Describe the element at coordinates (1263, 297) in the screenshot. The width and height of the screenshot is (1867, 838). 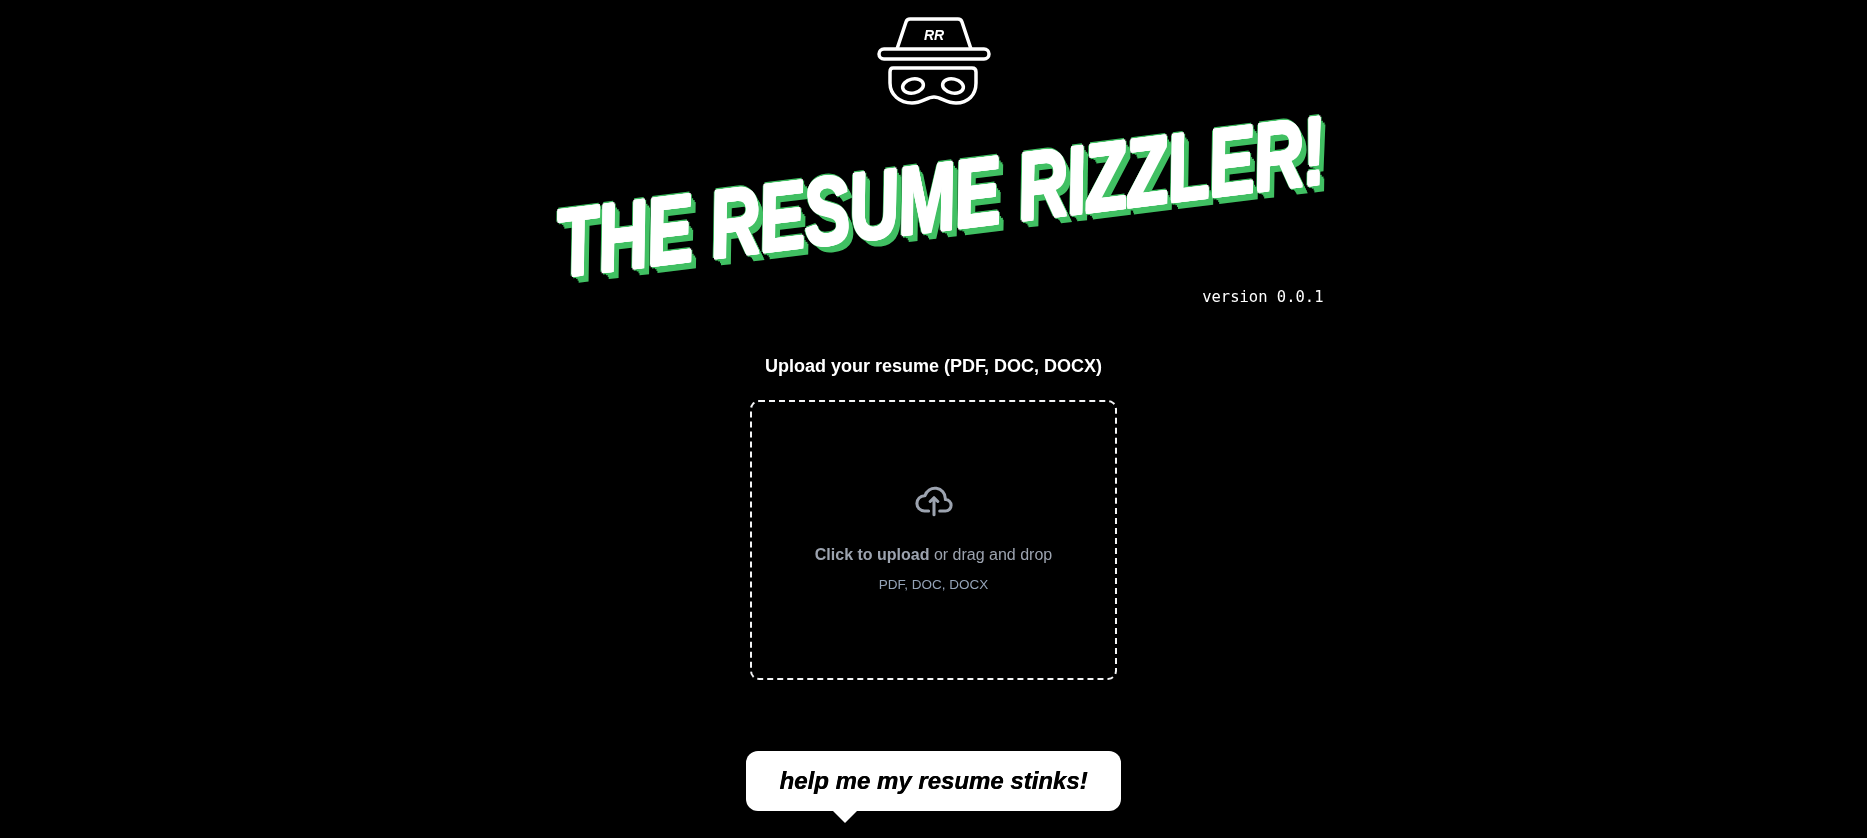
I see `version-label: version 0.0.1` at that location.